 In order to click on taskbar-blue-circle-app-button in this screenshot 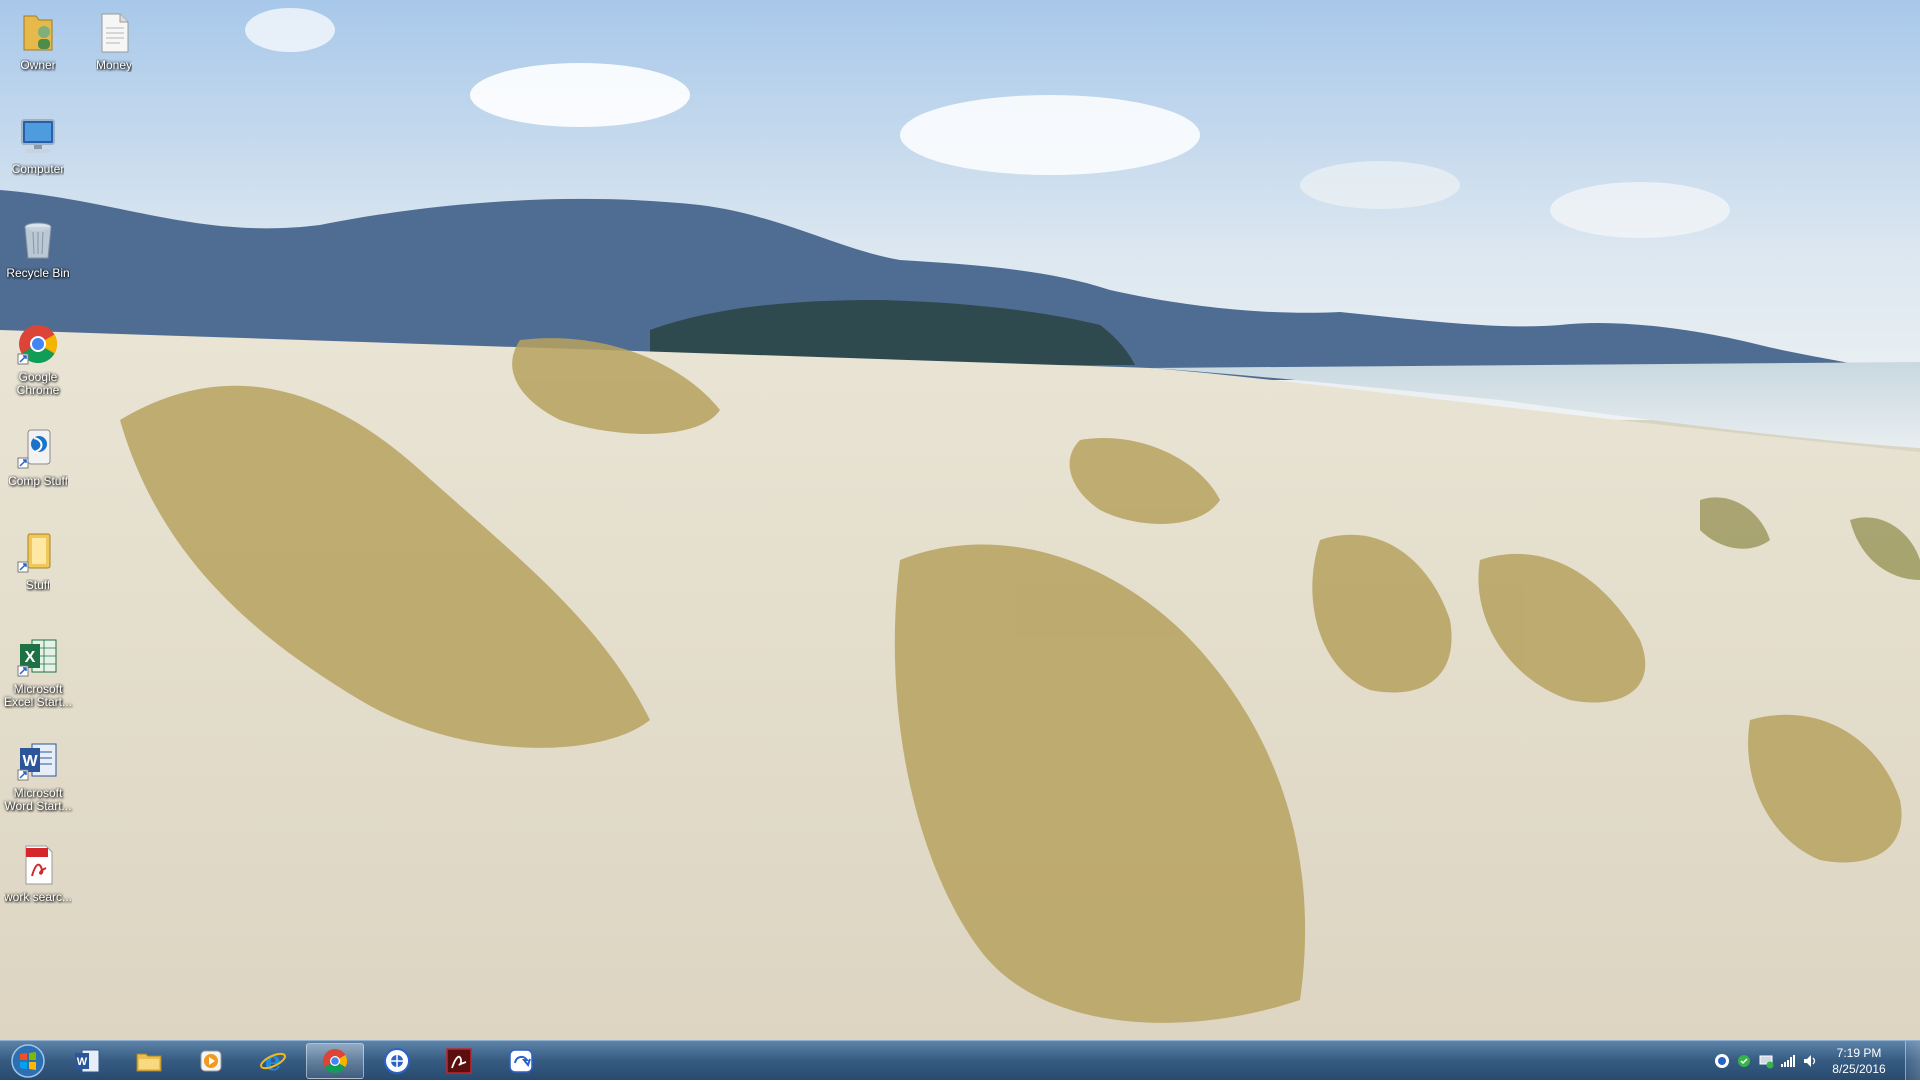, I will do `click(397, 1061)`.